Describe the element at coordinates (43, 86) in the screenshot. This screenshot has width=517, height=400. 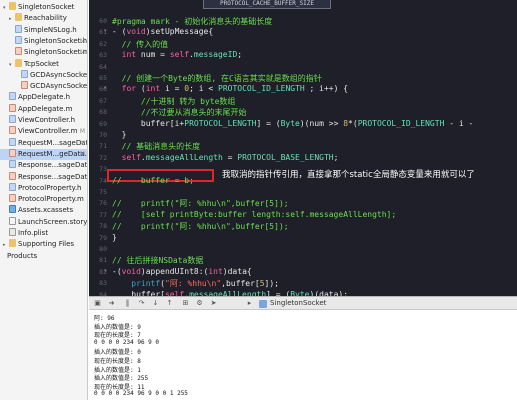
I see `sidebar-item: GCDAsyncSocket.m` at that location.